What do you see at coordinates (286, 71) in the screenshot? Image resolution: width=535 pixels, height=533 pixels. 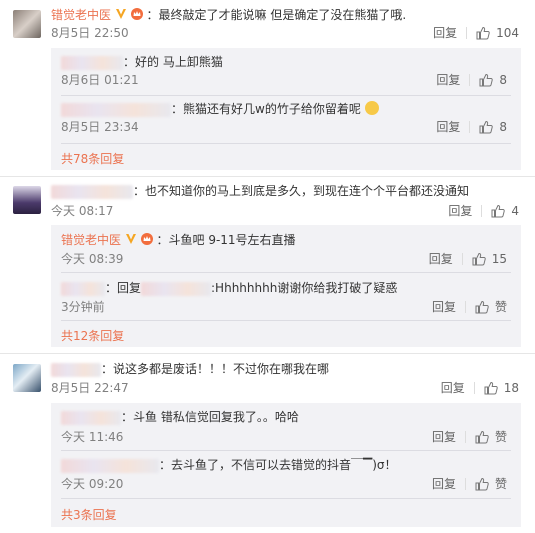 I see `sub-reply: ：好的 马上卸熊猫 8月6日 01:21 回复 8` at bounding box center [286, 71].